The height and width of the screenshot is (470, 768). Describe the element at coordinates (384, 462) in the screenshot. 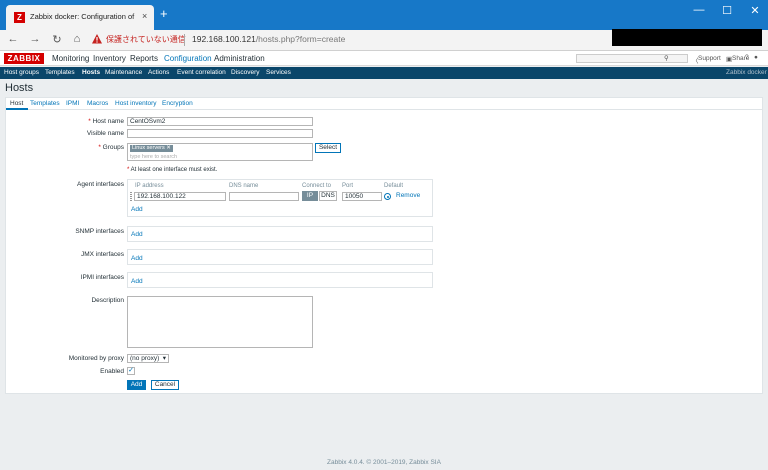

I see `footer-copyright: Zabbix 4.0.4. © 2001–2019, Zabbix SIA` at that location.